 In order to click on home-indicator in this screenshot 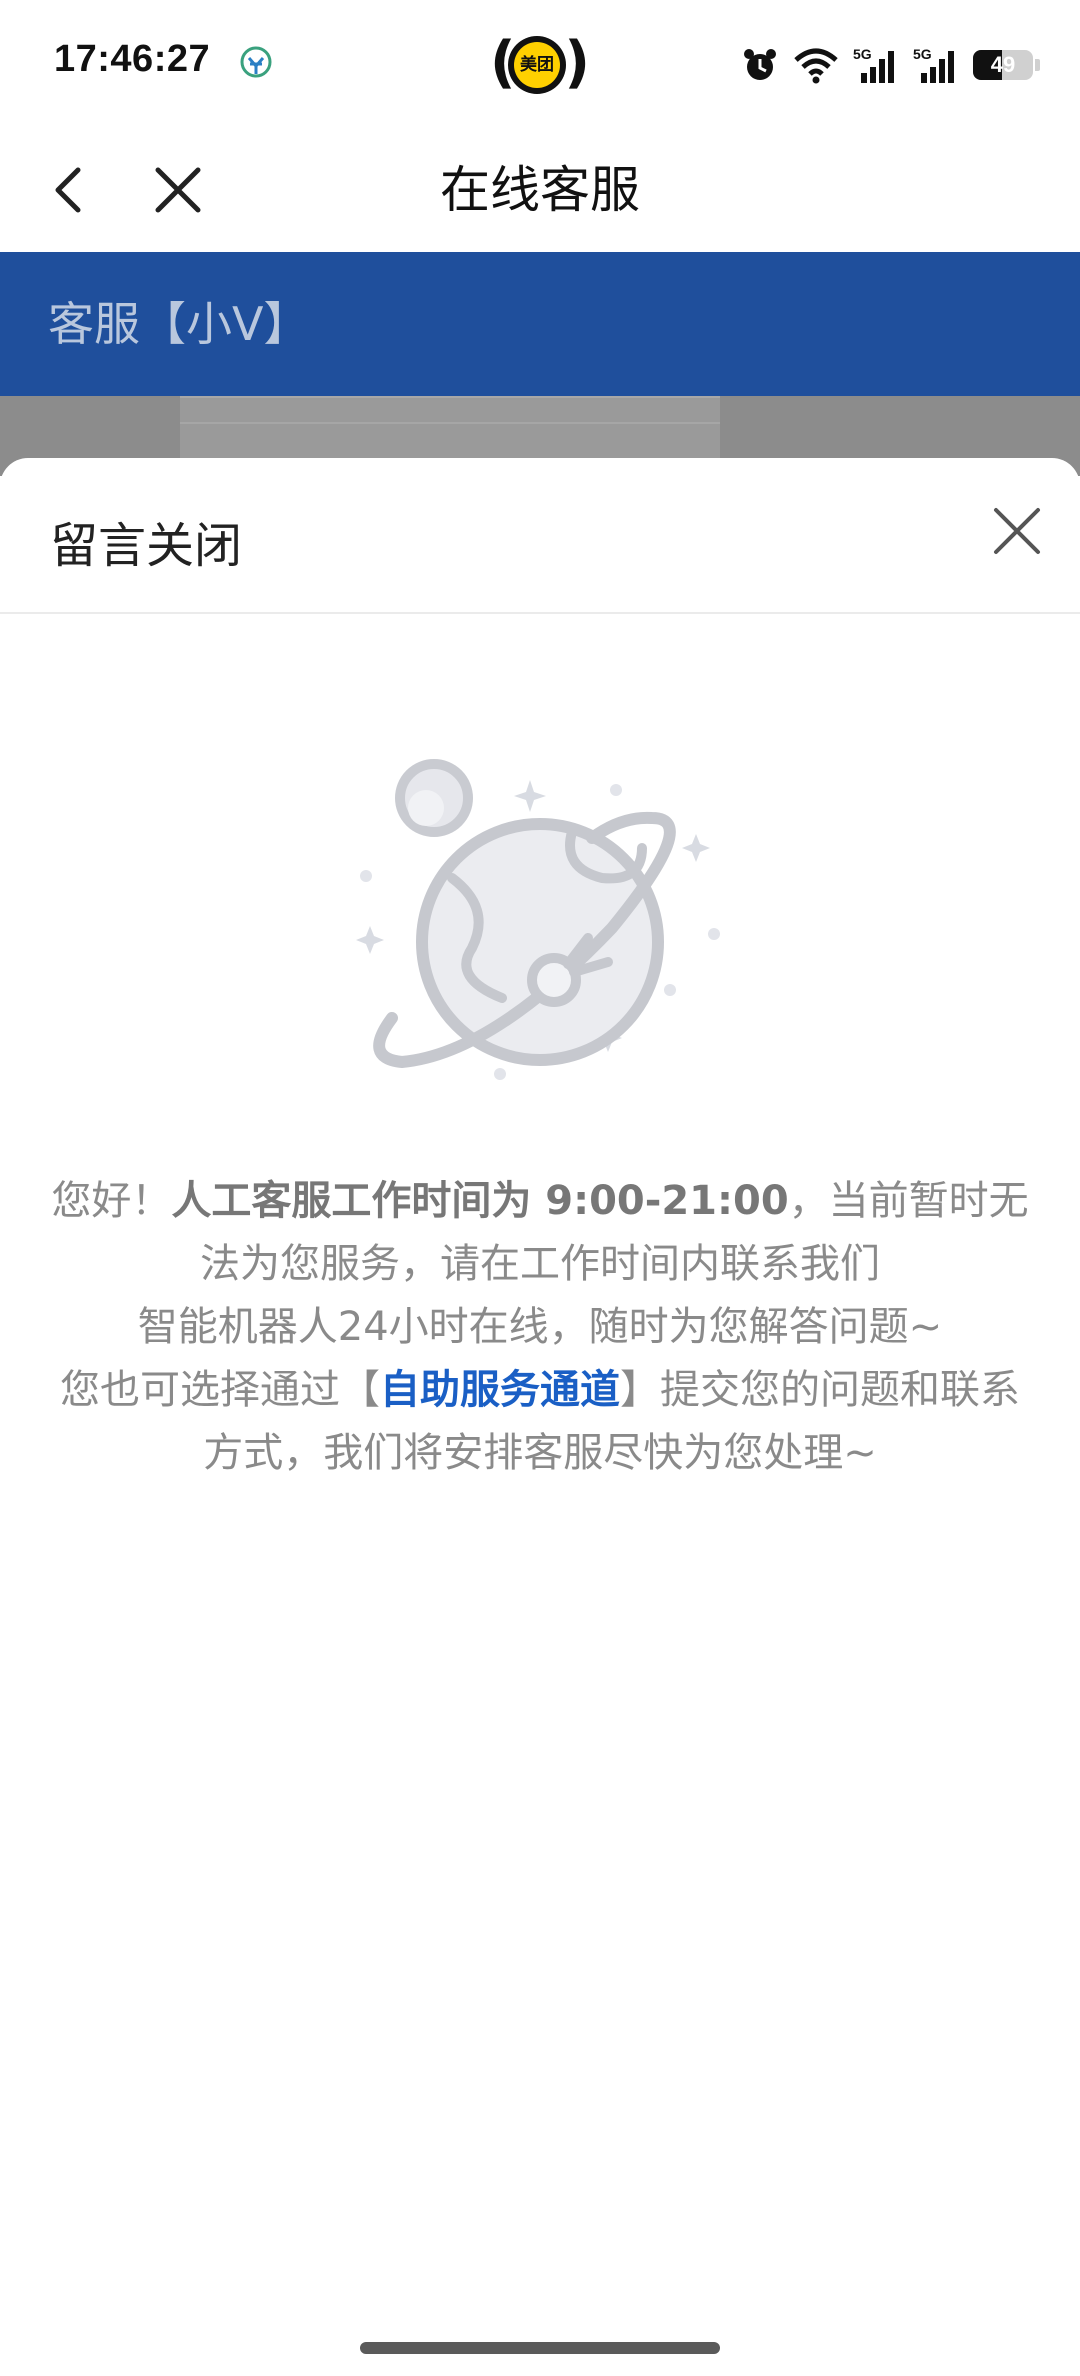, I will do `click(540, 2348)`.